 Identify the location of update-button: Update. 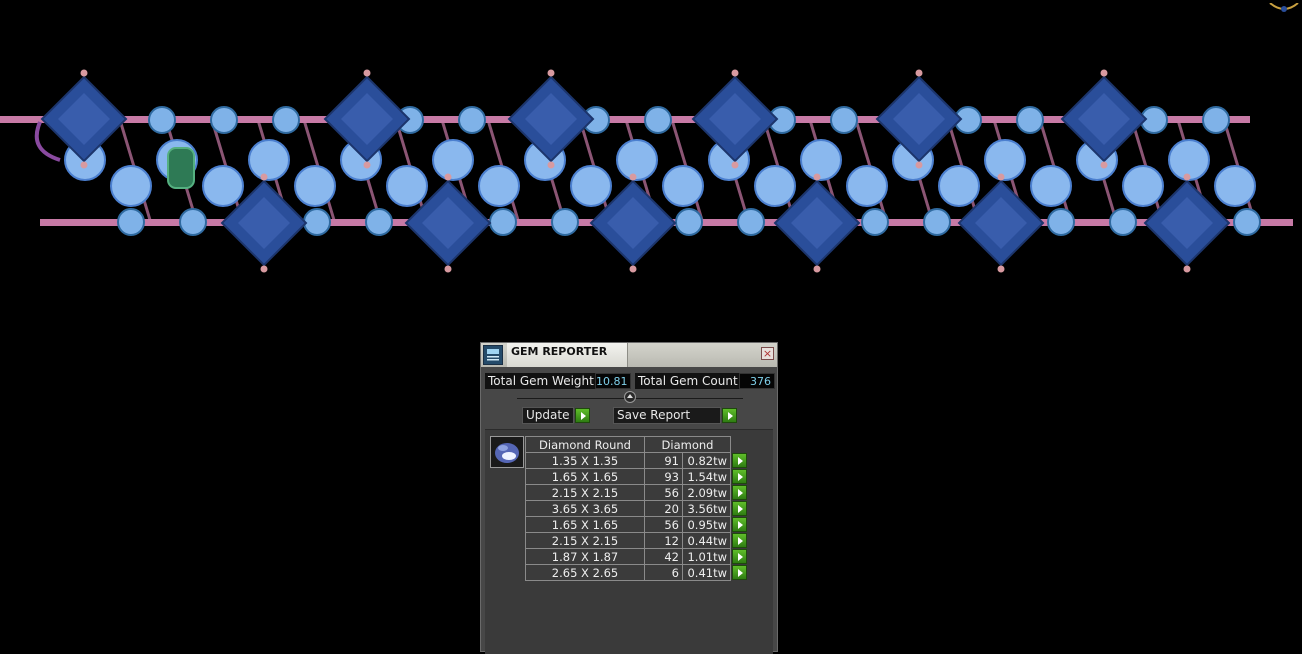
(548, 415).